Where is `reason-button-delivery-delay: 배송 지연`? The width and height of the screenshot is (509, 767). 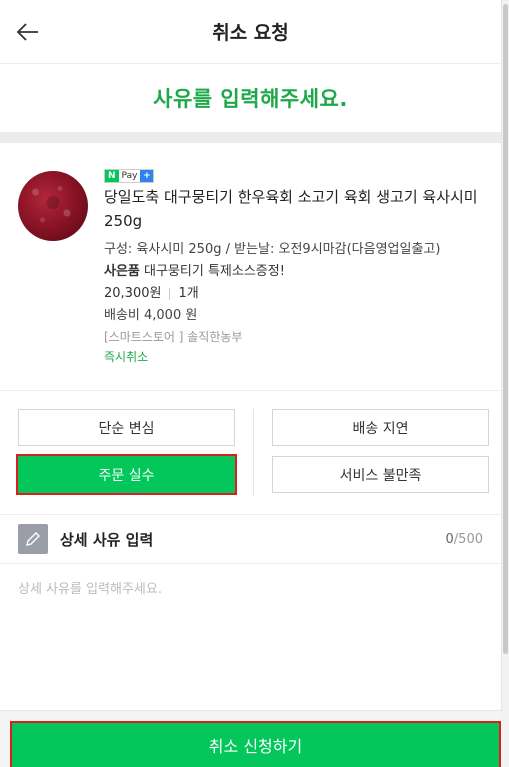 reason-button-delivery-delay: 배송 지연 is located at coordinates (380, 427).